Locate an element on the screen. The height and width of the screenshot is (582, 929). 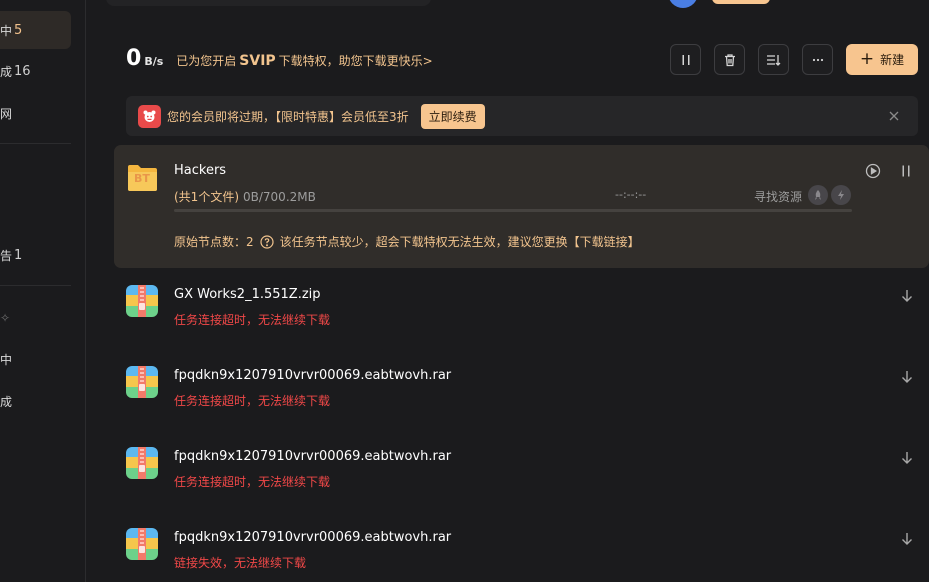
delete-button is located at coordinates (729, 59).